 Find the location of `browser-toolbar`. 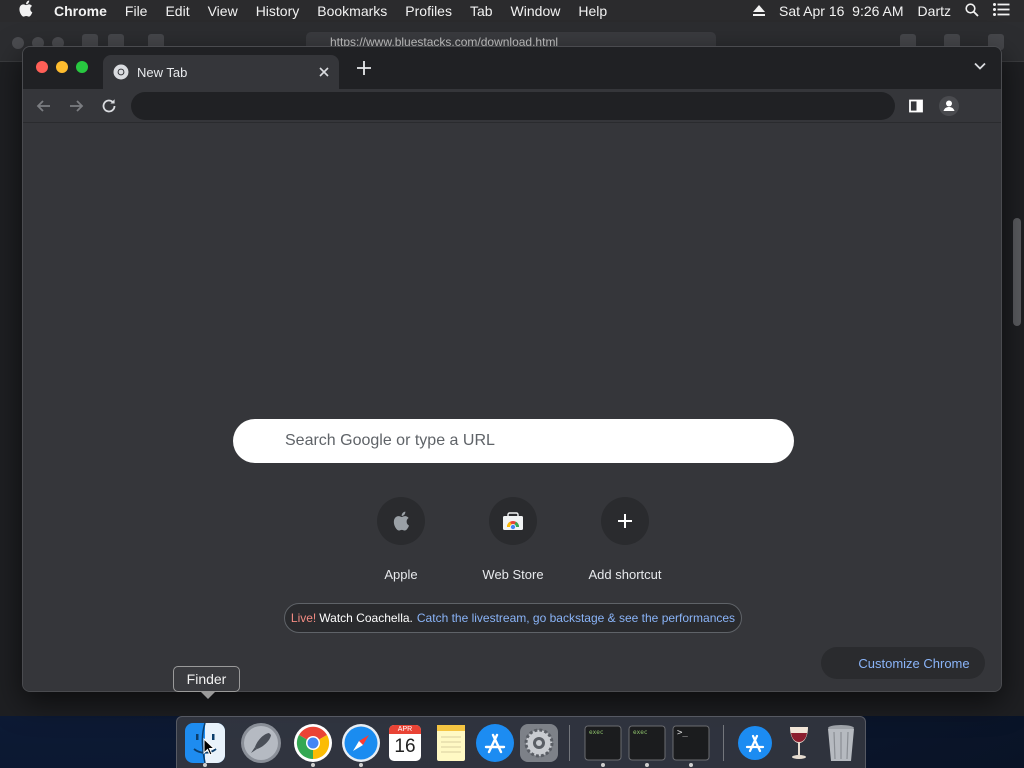

browser-toolbar is located at coordinates (512, 106).